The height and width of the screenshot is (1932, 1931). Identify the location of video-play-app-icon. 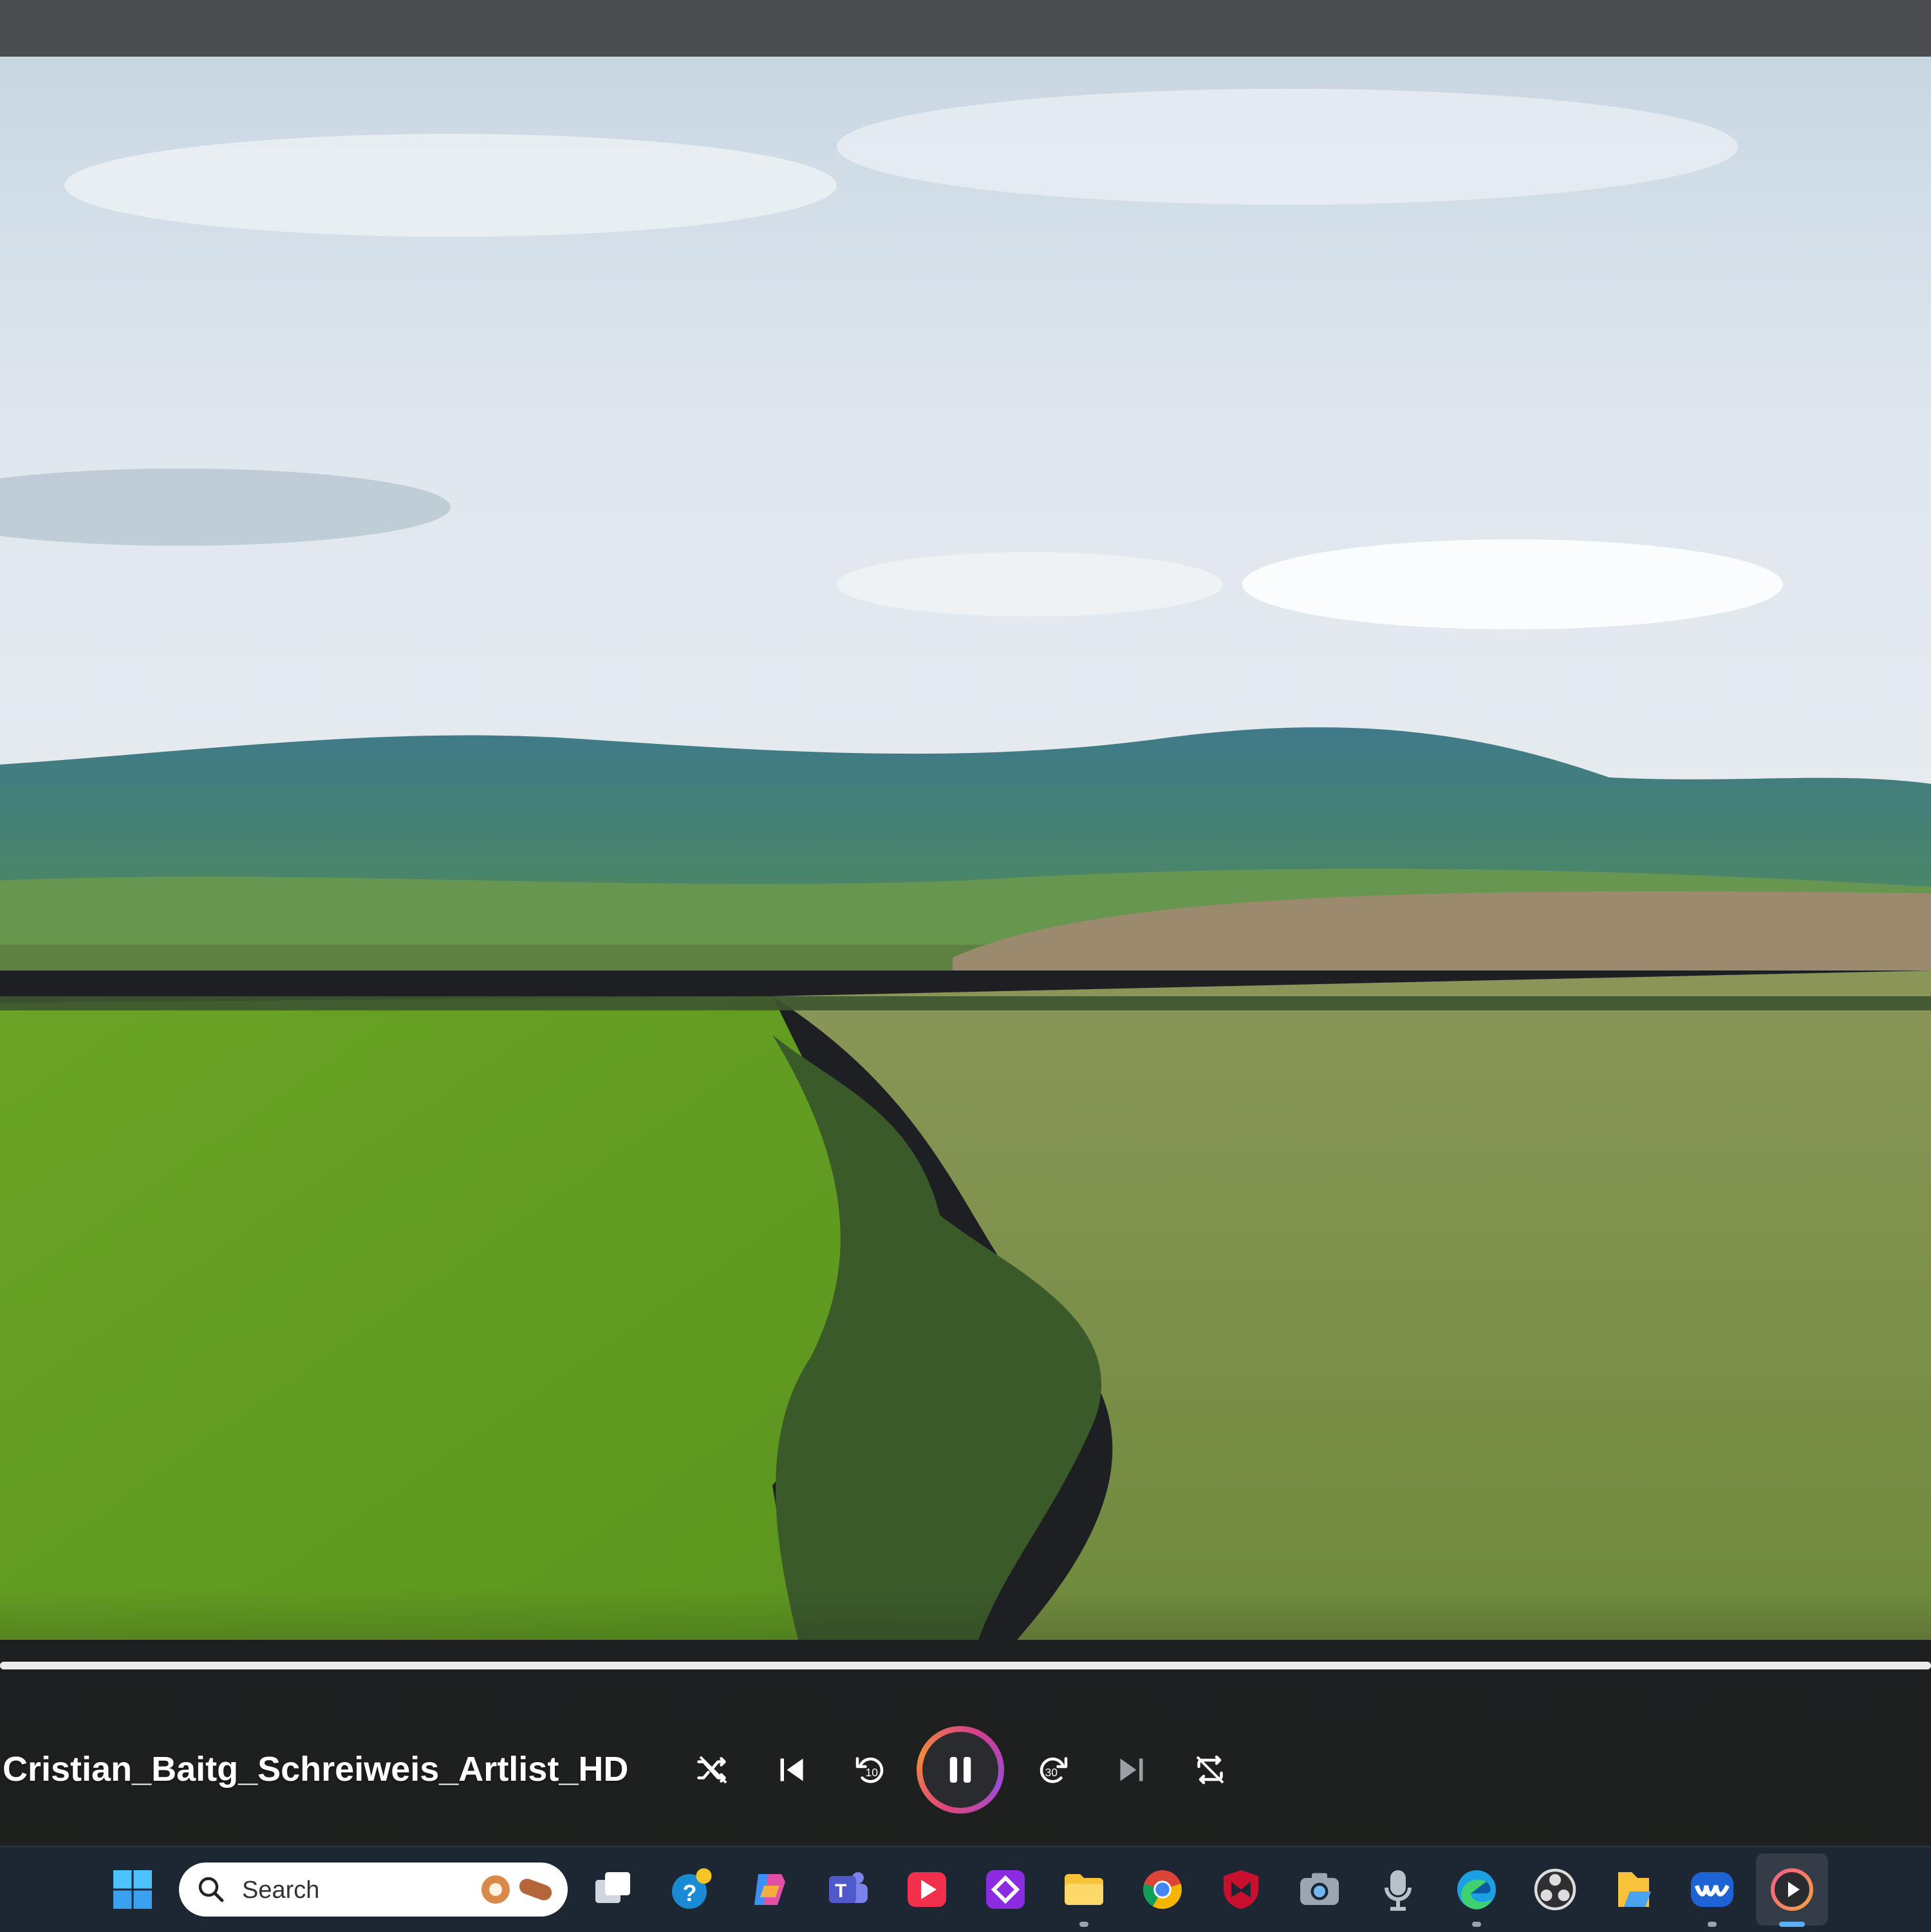
(927, 1889).